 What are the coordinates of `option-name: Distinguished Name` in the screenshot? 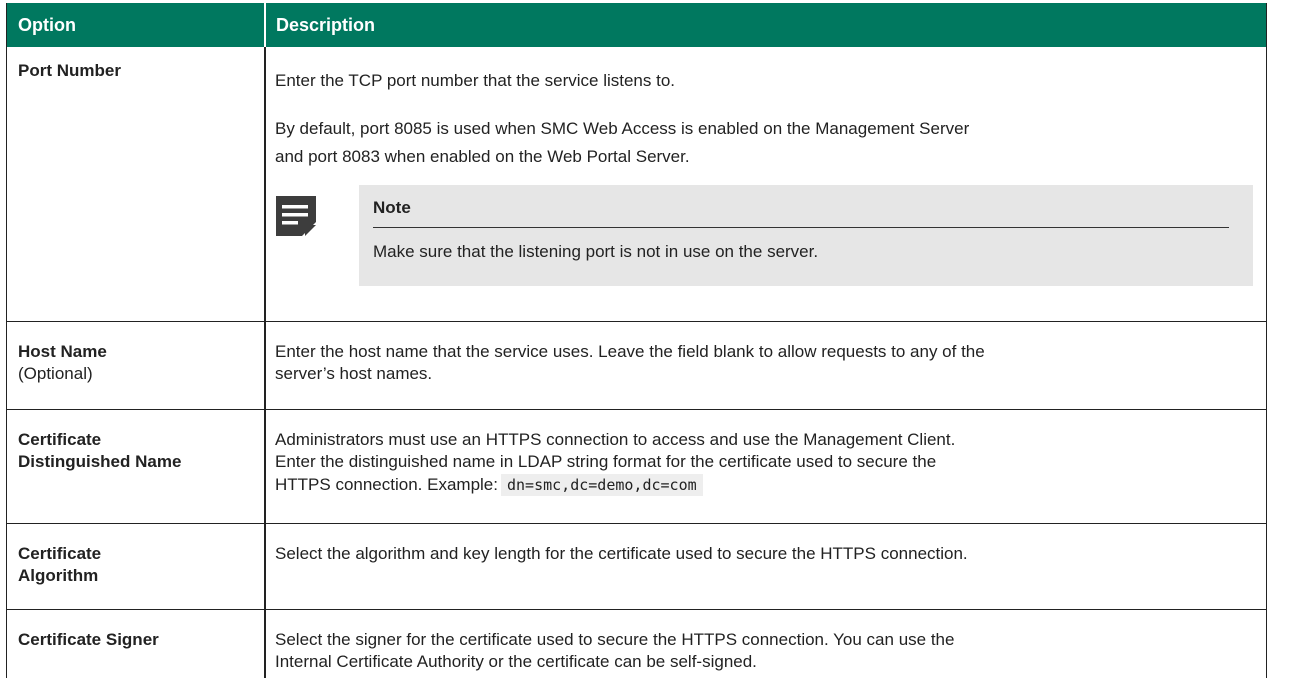 It's located at (100, 461).